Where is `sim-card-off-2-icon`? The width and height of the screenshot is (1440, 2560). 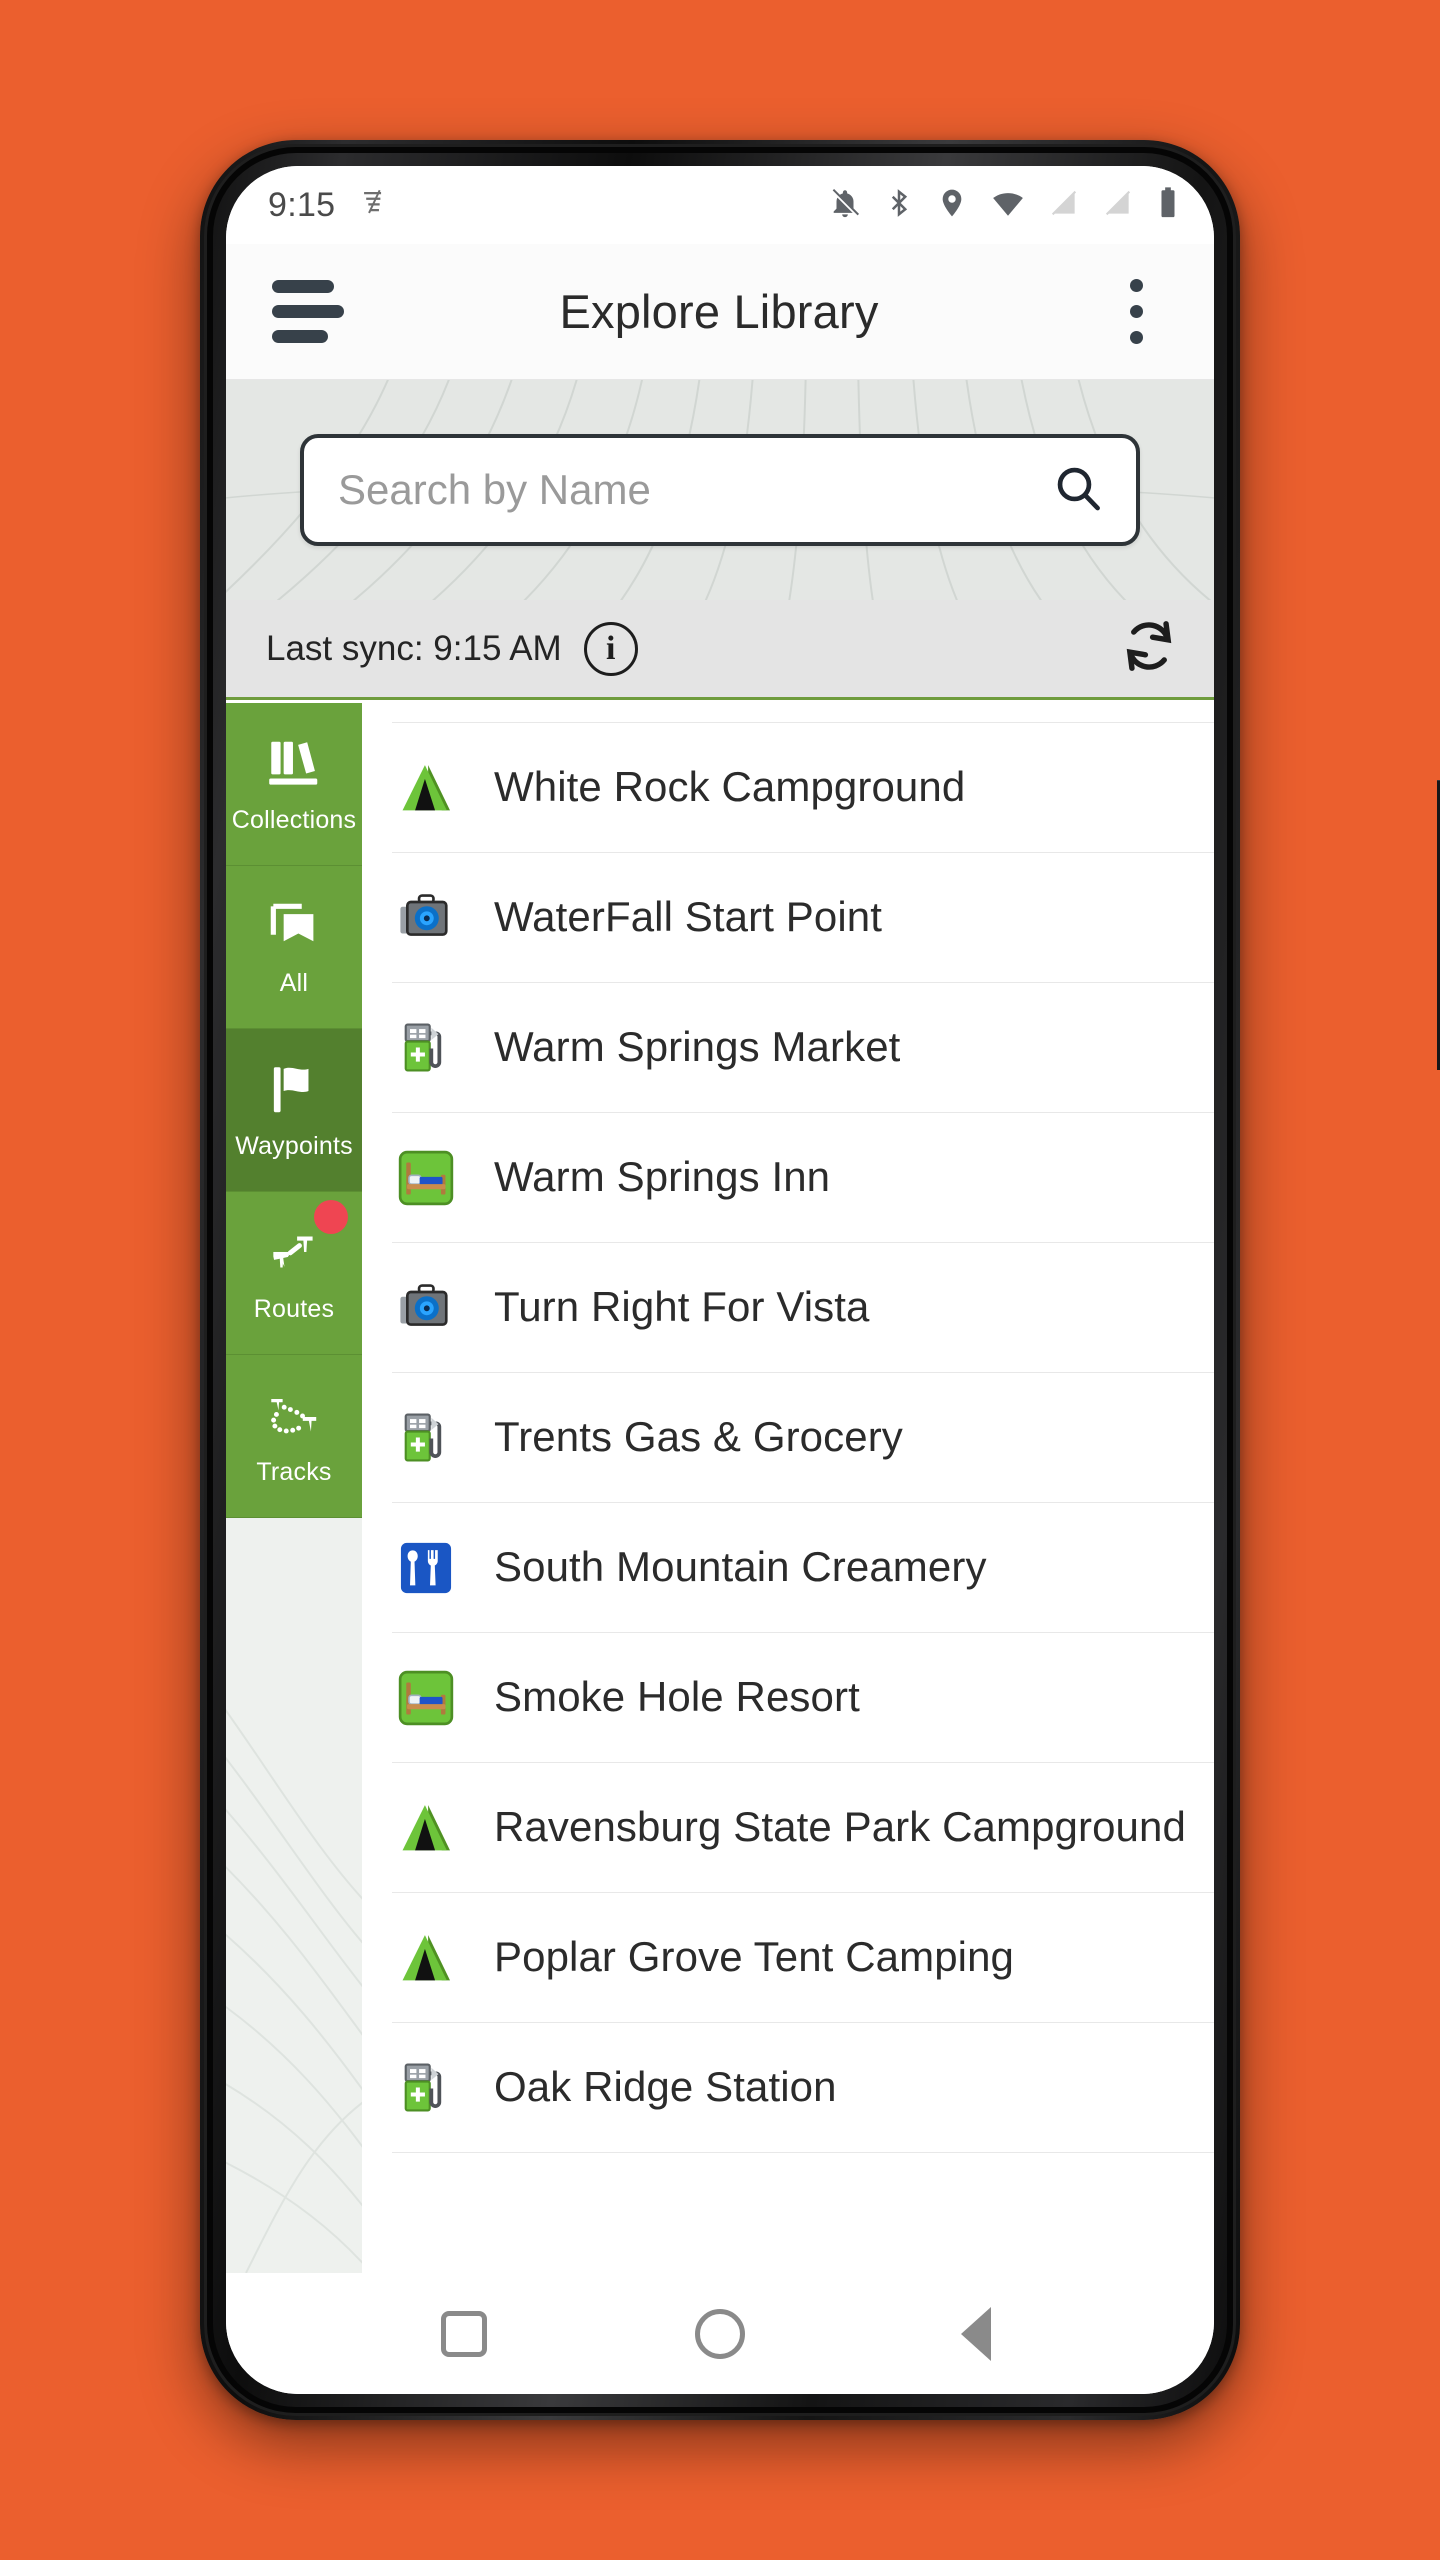
sim-card-off-2-icon is located at coordinates (1118, 205).